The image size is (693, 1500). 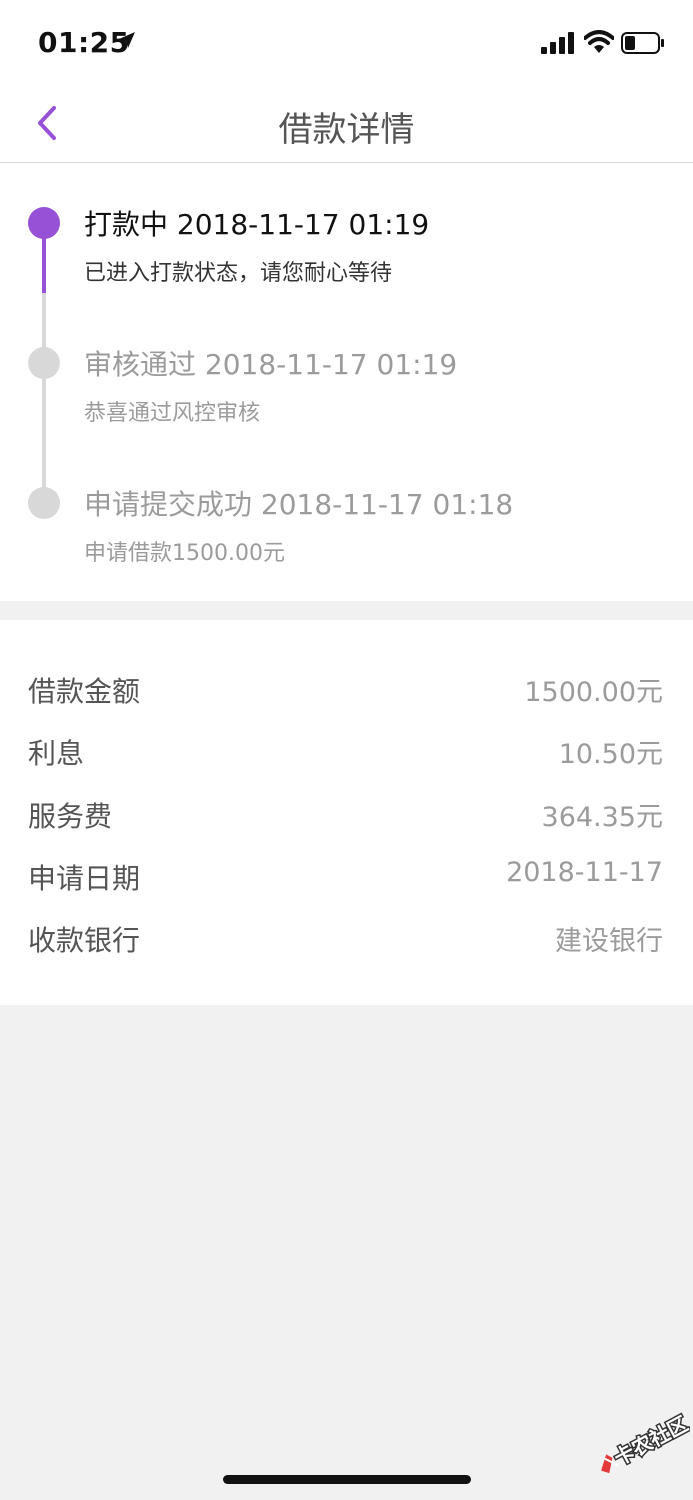 I want to click on detail-value: 364.35元, so click(x=602, y=817).